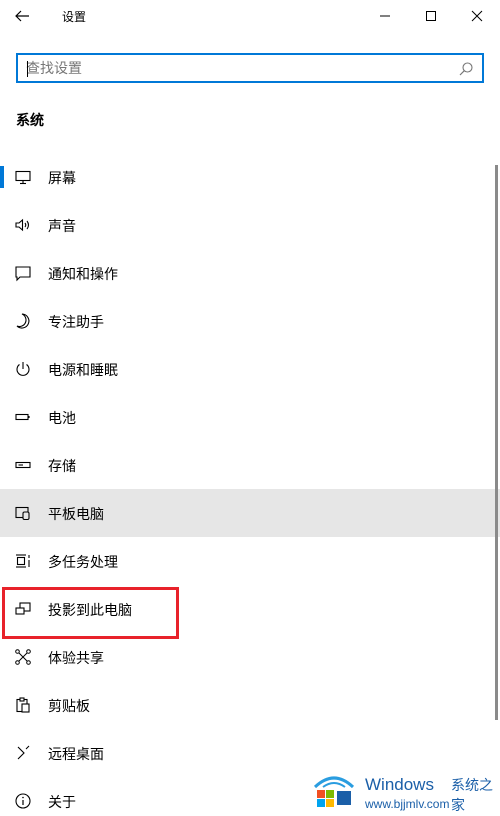 This screenshot has height=816, width=500. Describe the element at coordinates (472, 796) in the screenshot. I see `watermark-brand-cn: 系统之家` at that location.